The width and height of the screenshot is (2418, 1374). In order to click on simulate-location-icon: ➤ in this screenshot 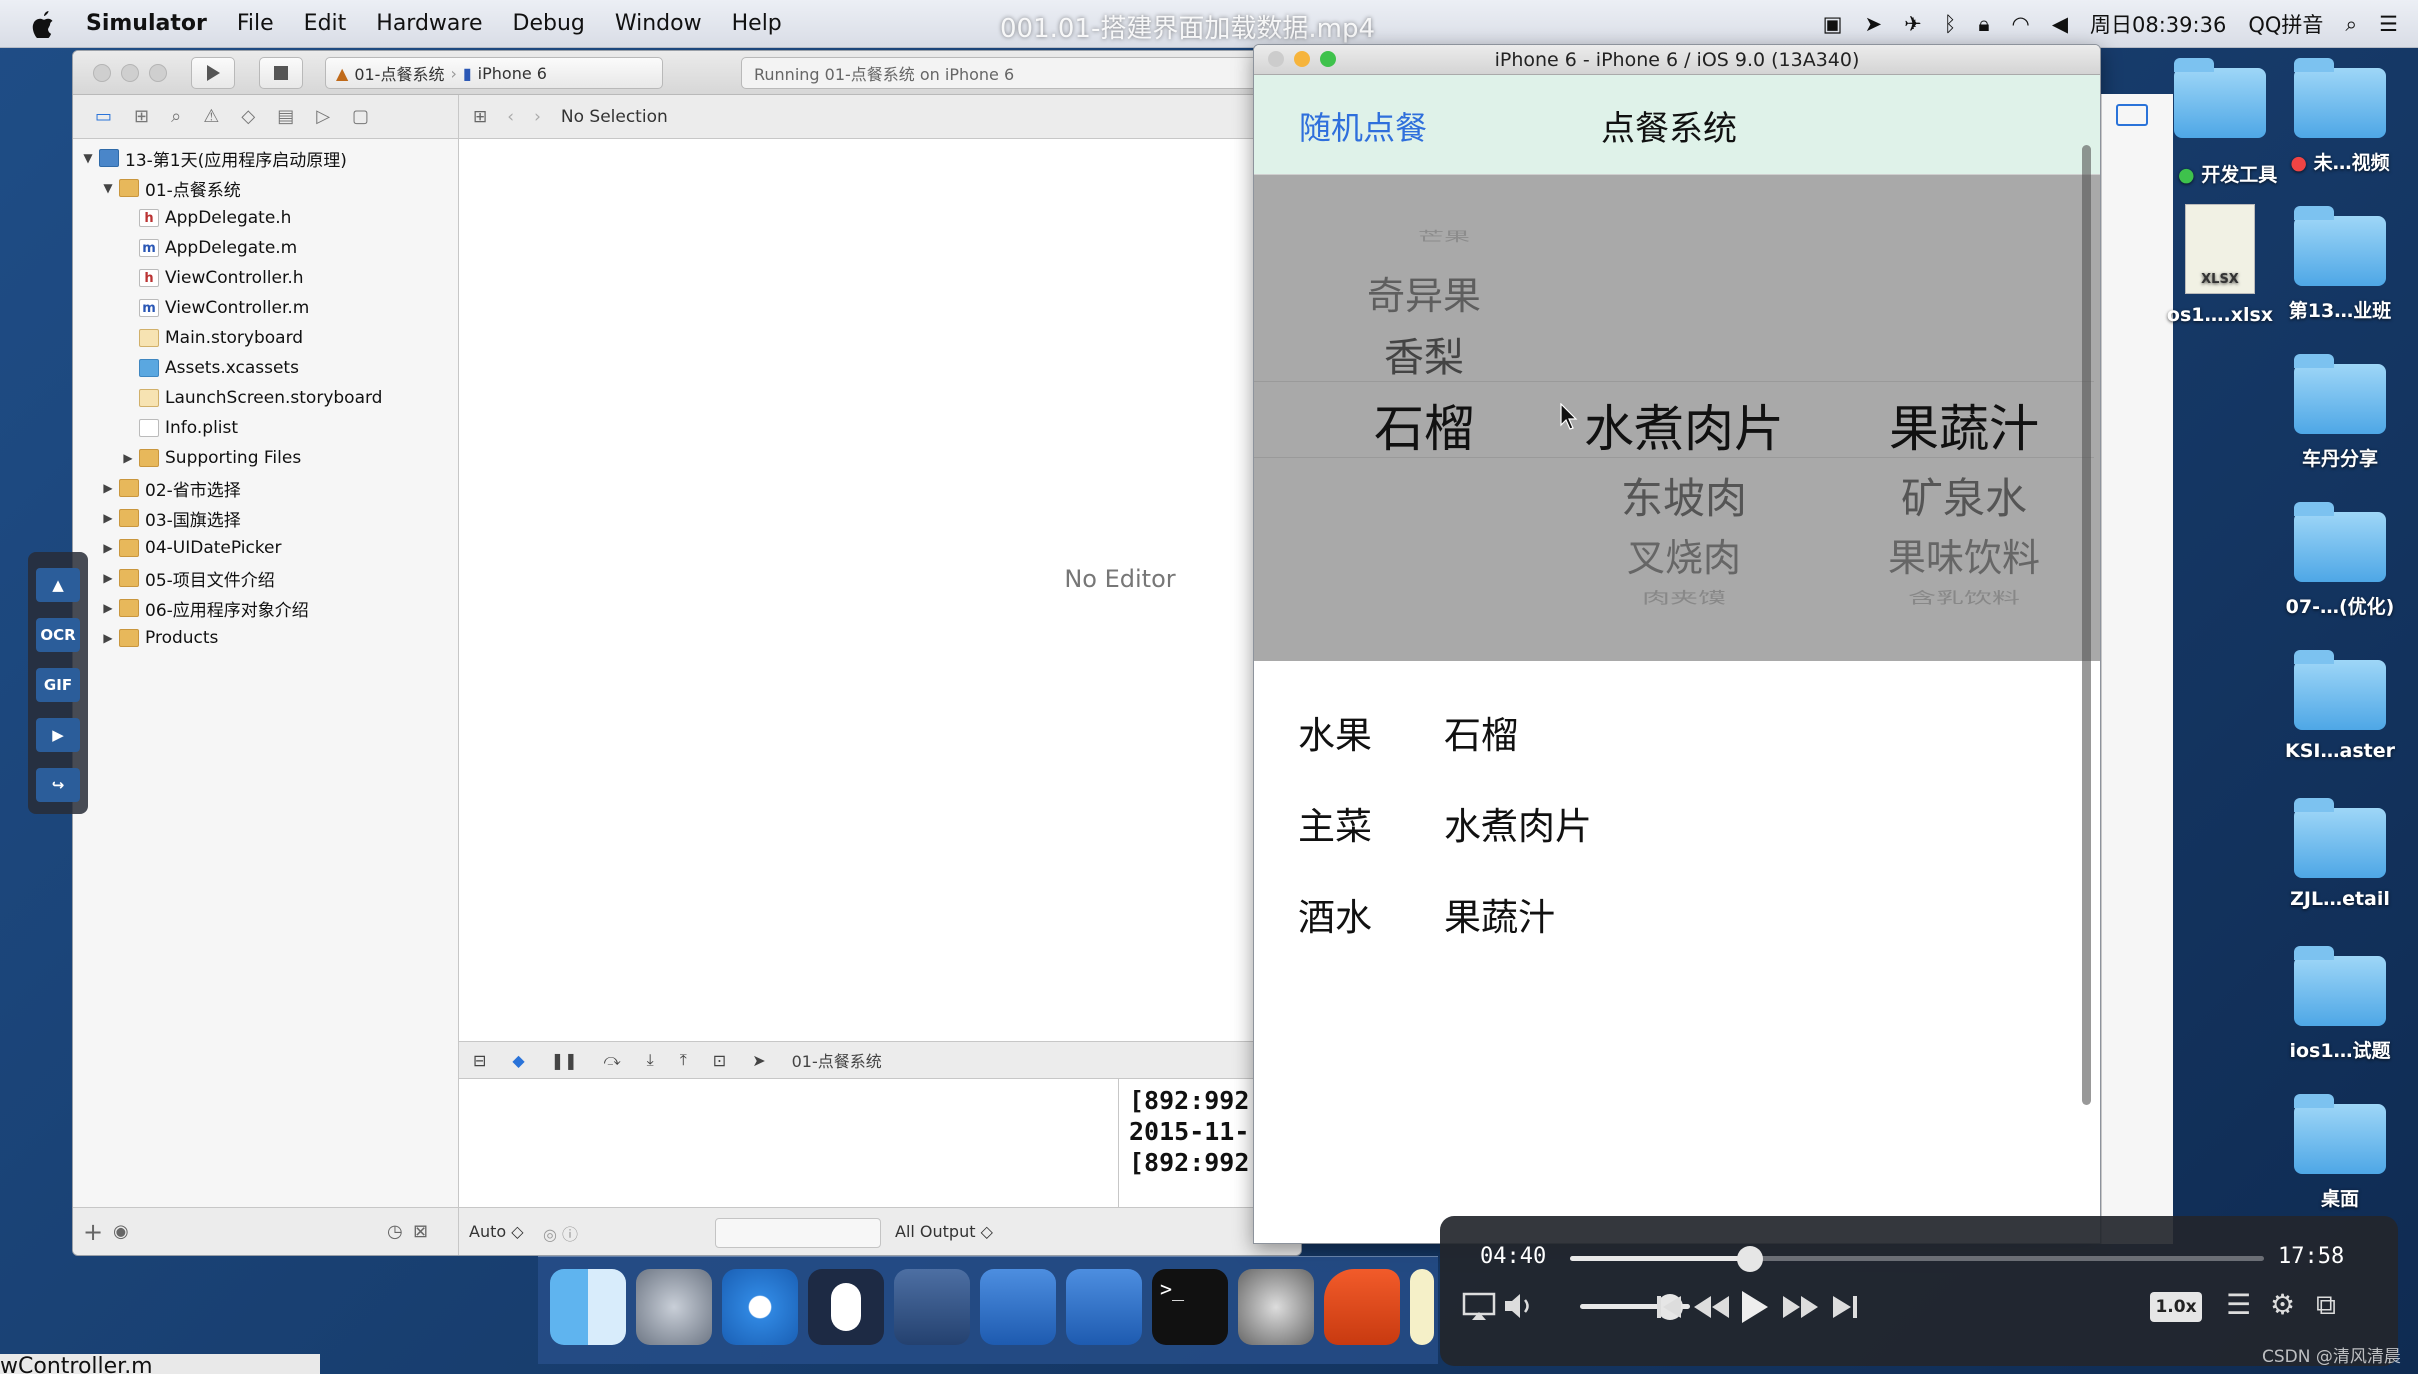, I will do `click(758, 1060)`.